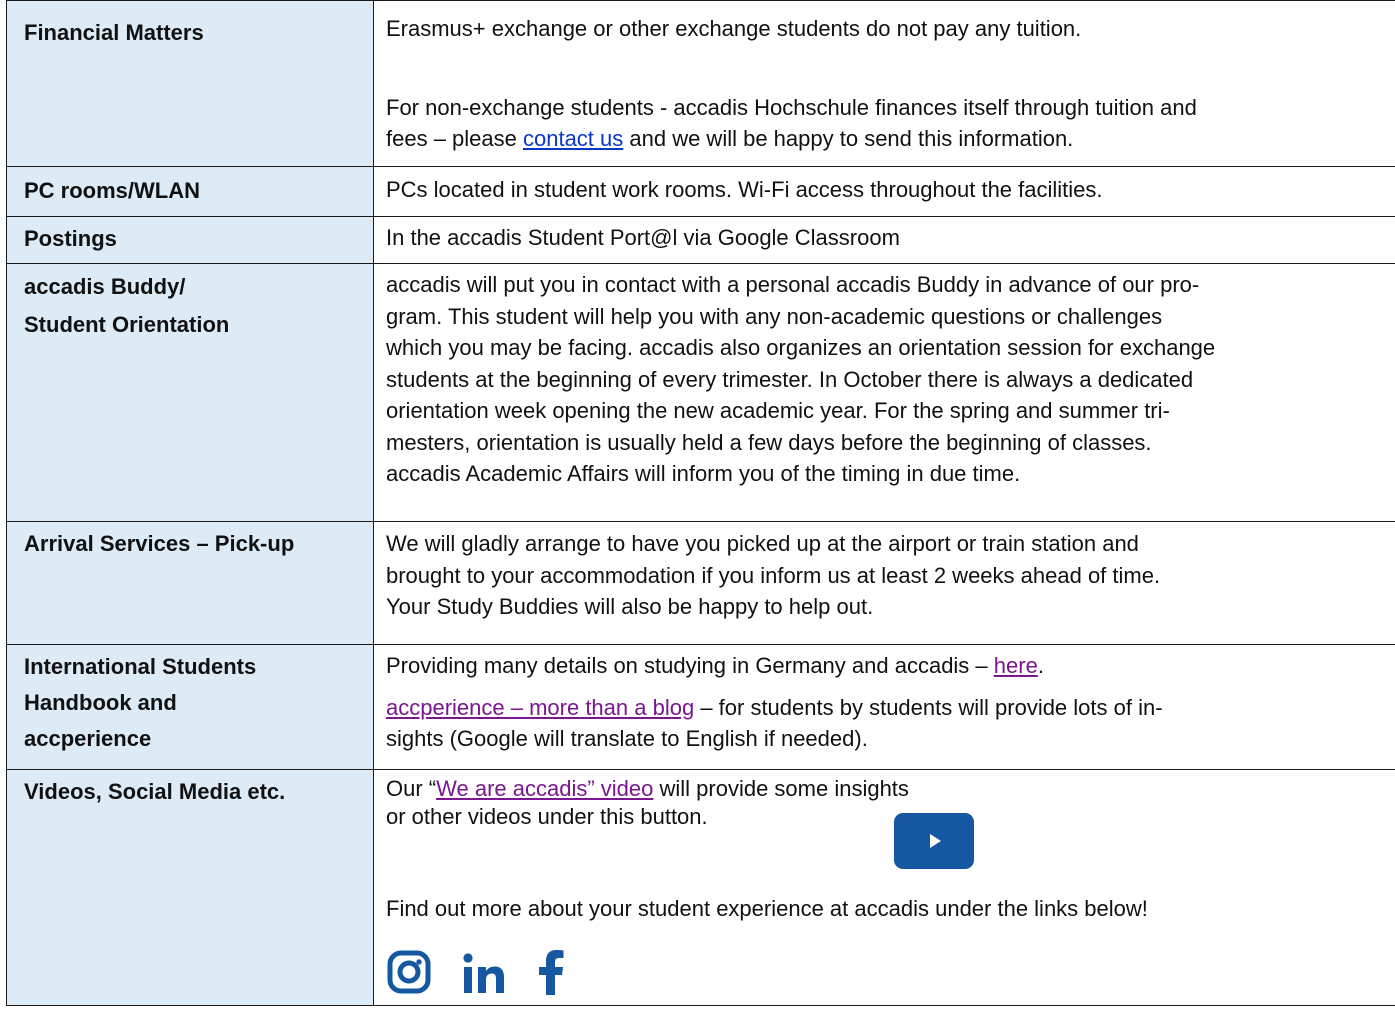  I want to click on row-label: Postings, so click(70, 238).